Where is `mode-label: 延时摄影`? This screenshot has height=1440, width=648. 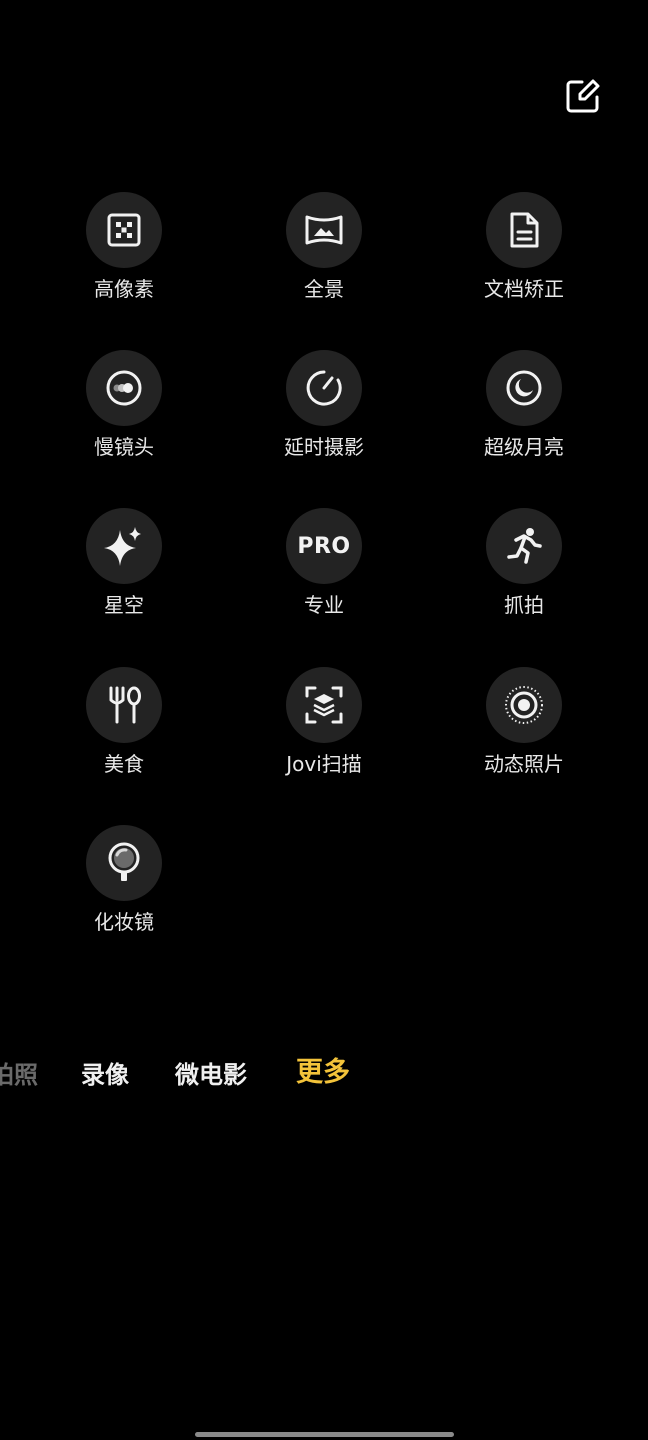 mode-label: 延时摄影 is located at coordinates (324, 447).